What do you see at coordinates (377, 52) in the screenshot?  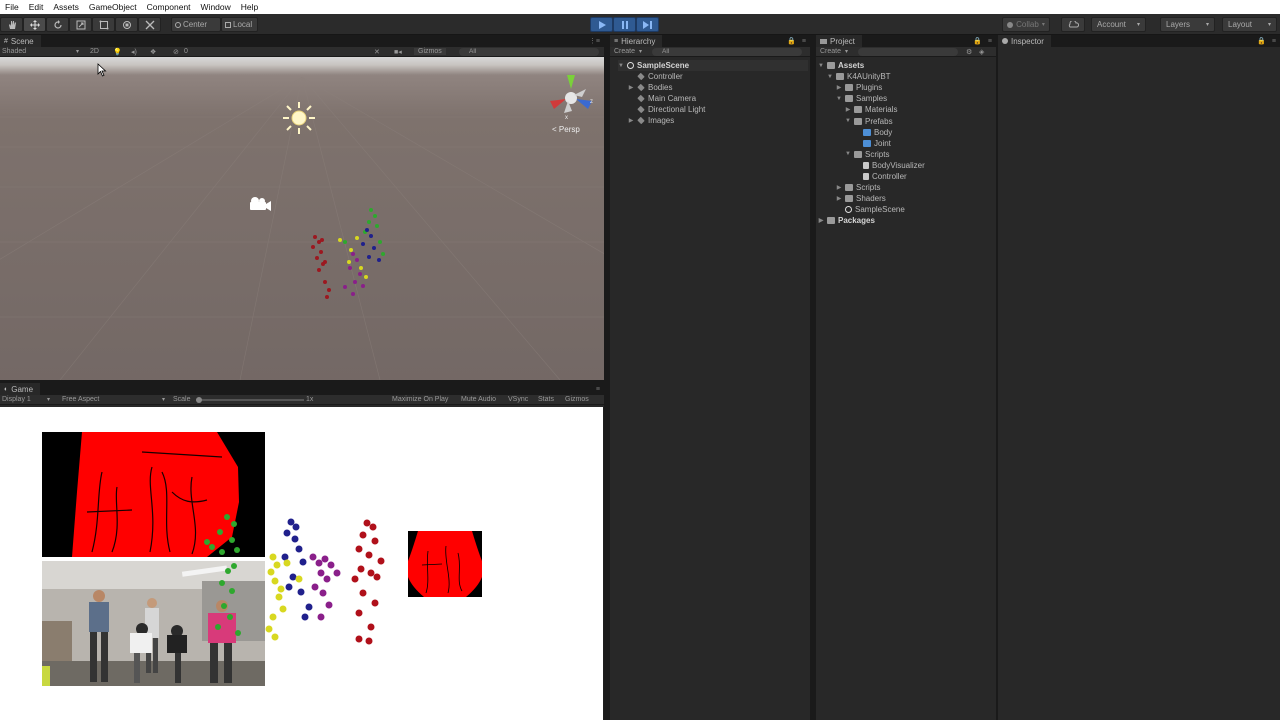 I see `tools-icon: ✕` at bounding box center [377, 52].